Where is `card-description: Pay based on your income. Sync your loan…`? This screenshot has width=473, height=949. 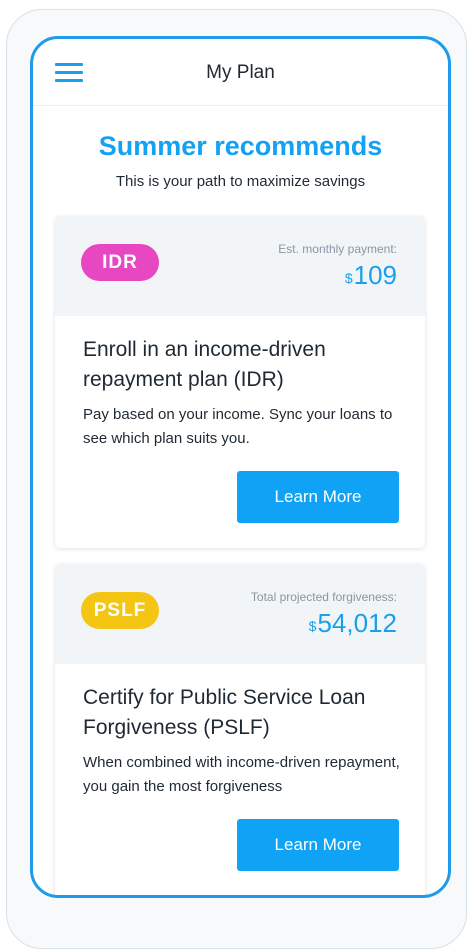 card-description: Pay based on your income. Sync your loan… is located at coordinates (238, 426).